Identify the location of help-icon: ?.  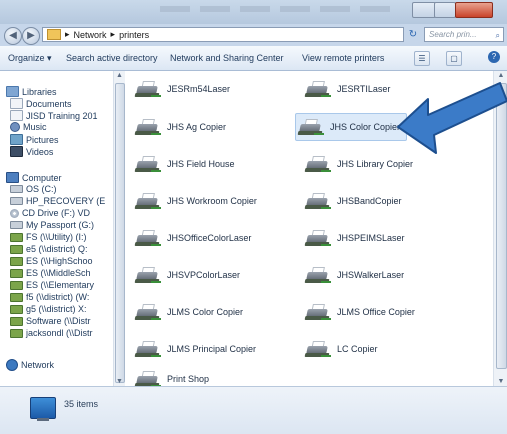
(494, 57).